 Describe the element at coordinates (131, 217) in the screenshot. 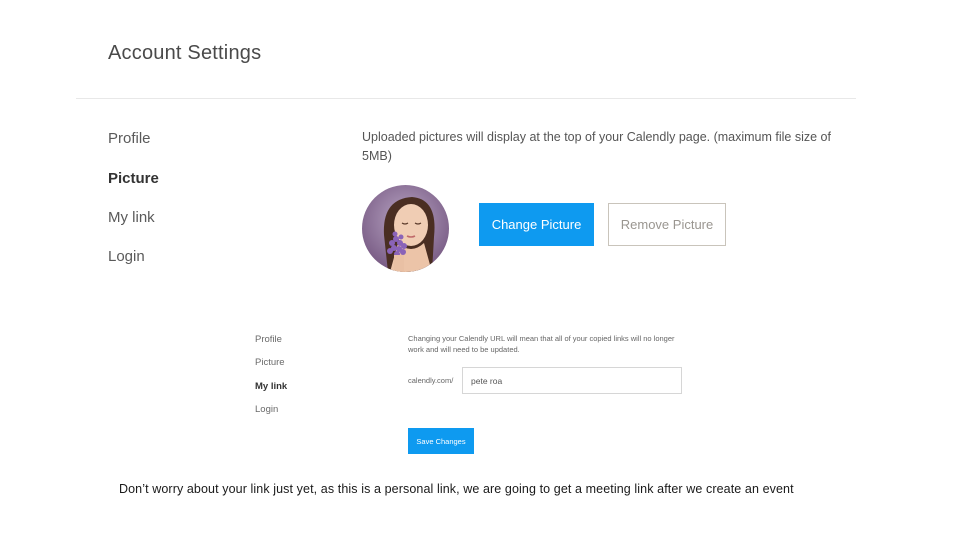

I see `sidebar-item-my-link: My link` at that location.